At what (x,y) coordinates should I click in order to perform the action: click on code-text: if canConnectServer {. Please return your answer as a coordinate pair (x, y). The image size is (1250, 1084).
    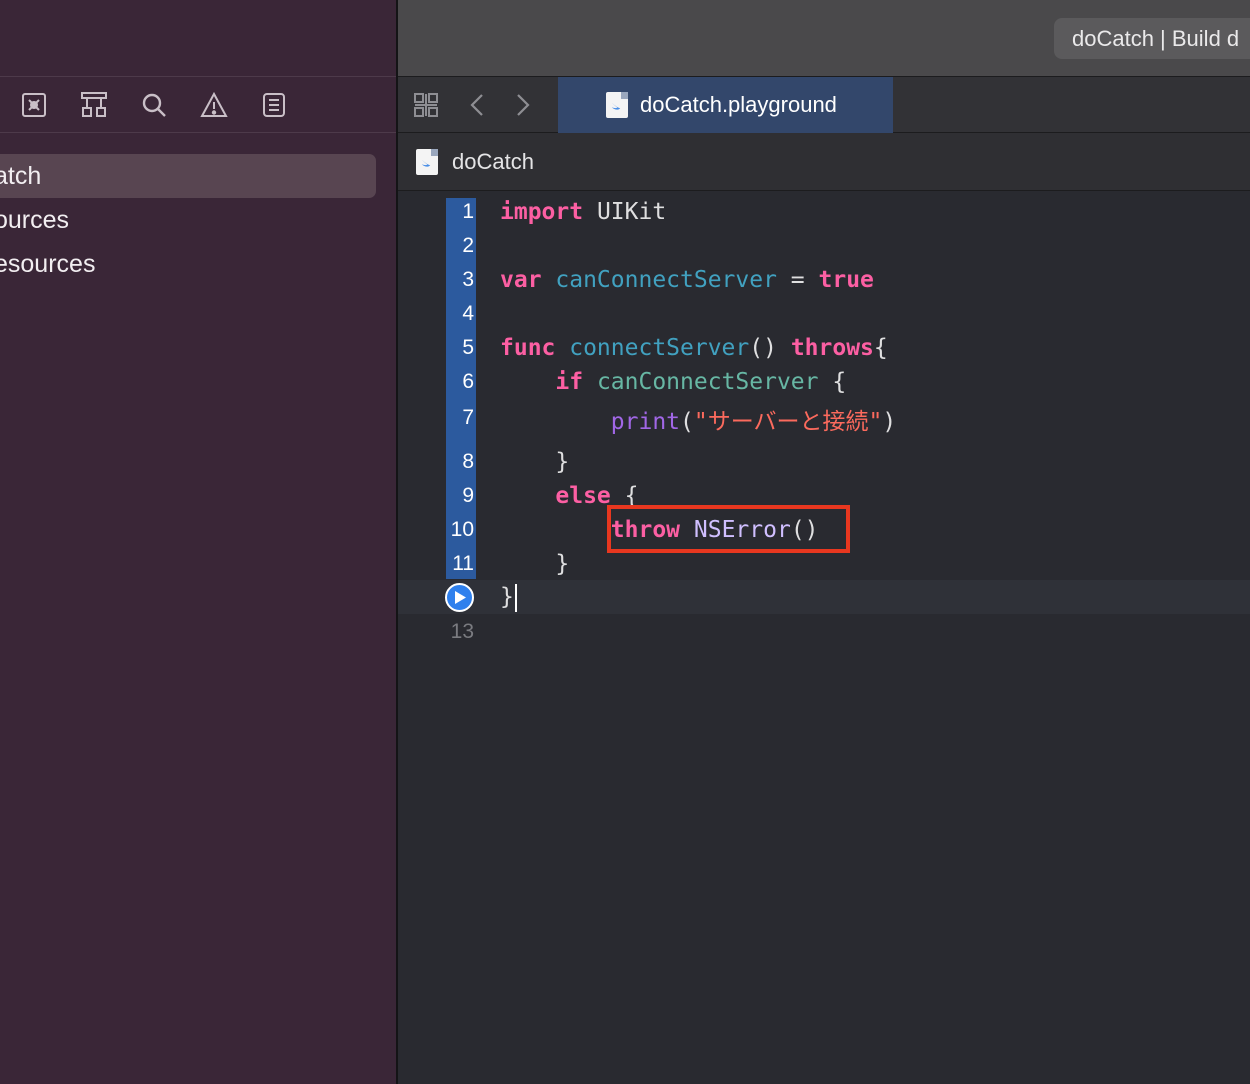
    Looking at the image, I should click on (673, 382).